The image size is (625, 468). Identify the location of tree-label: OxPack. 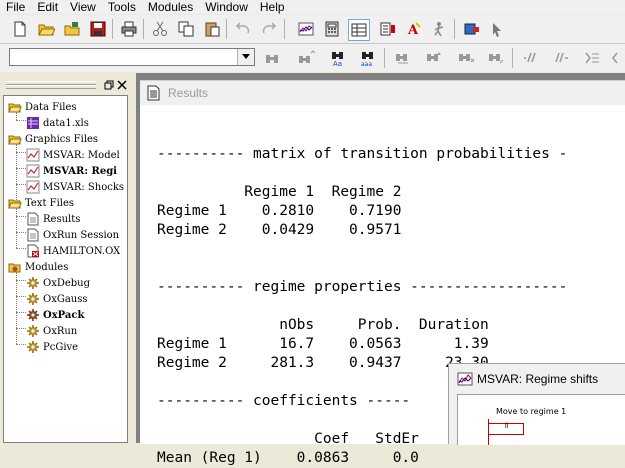
(64, 315).